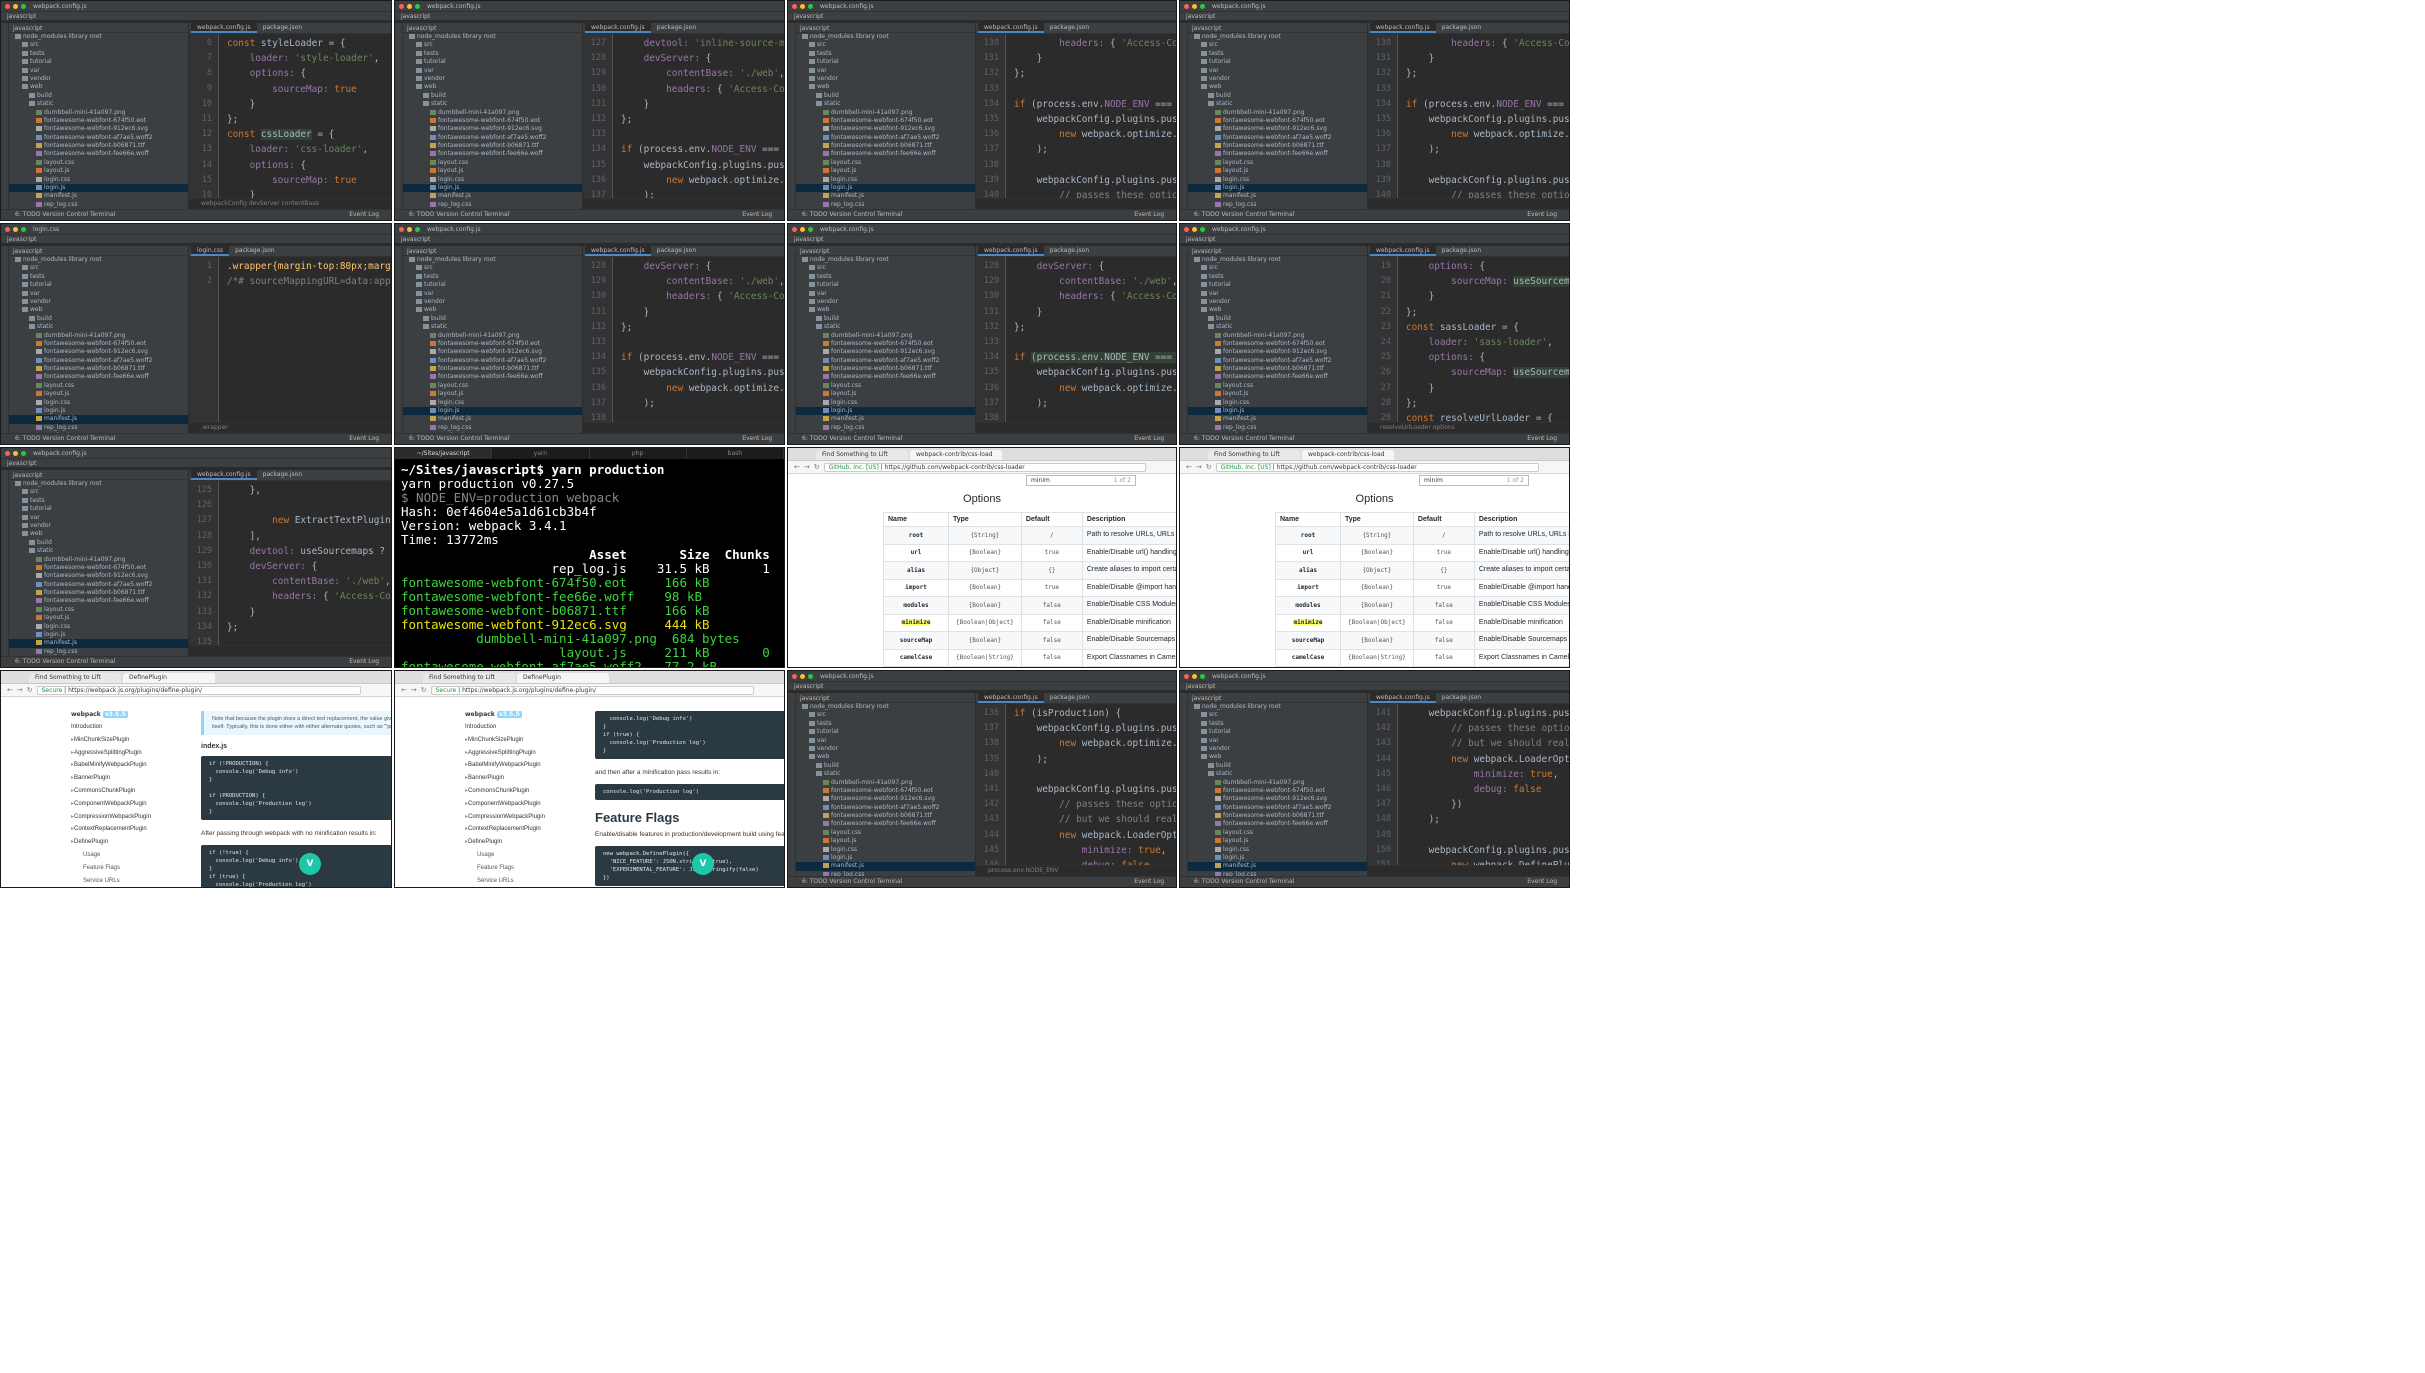 The height and width of the screenshot is (1373, 2425). What do you see at coordinates (1081, 480) in the screenshot?
I see `find-in-page-box: minim 1 of 2` at bounding box center [1081, 480].